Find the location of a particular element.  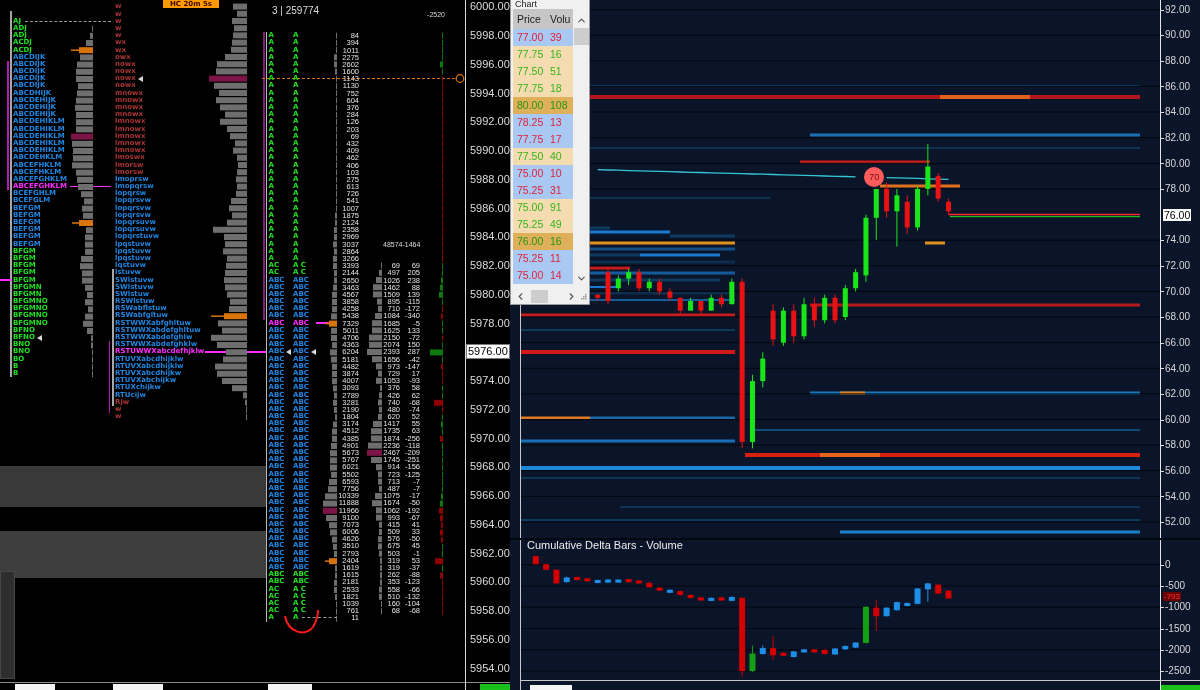

chart-title: Cumulative Delta Bars - Volume is located at coordinates (605, 545).